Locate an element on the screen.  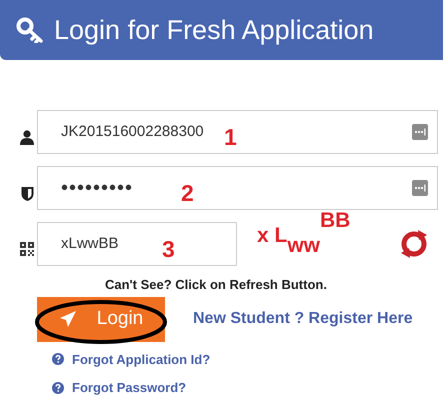
qr-code-icon is located at coordinates (27, 249).